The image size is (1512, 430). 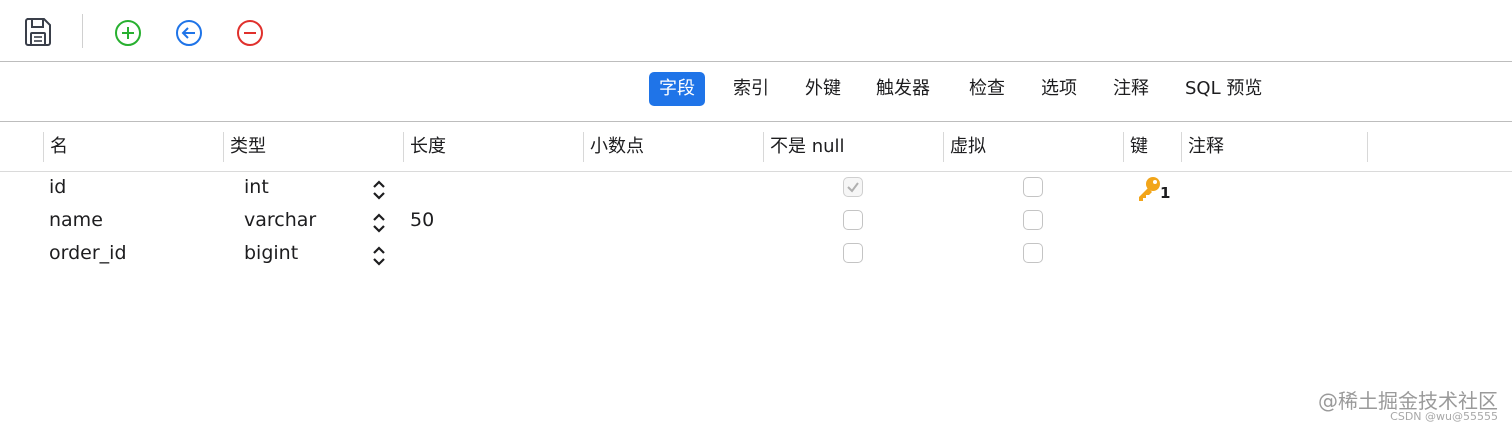 I want to click on toolbar-divider, so click(x=82, y=31).